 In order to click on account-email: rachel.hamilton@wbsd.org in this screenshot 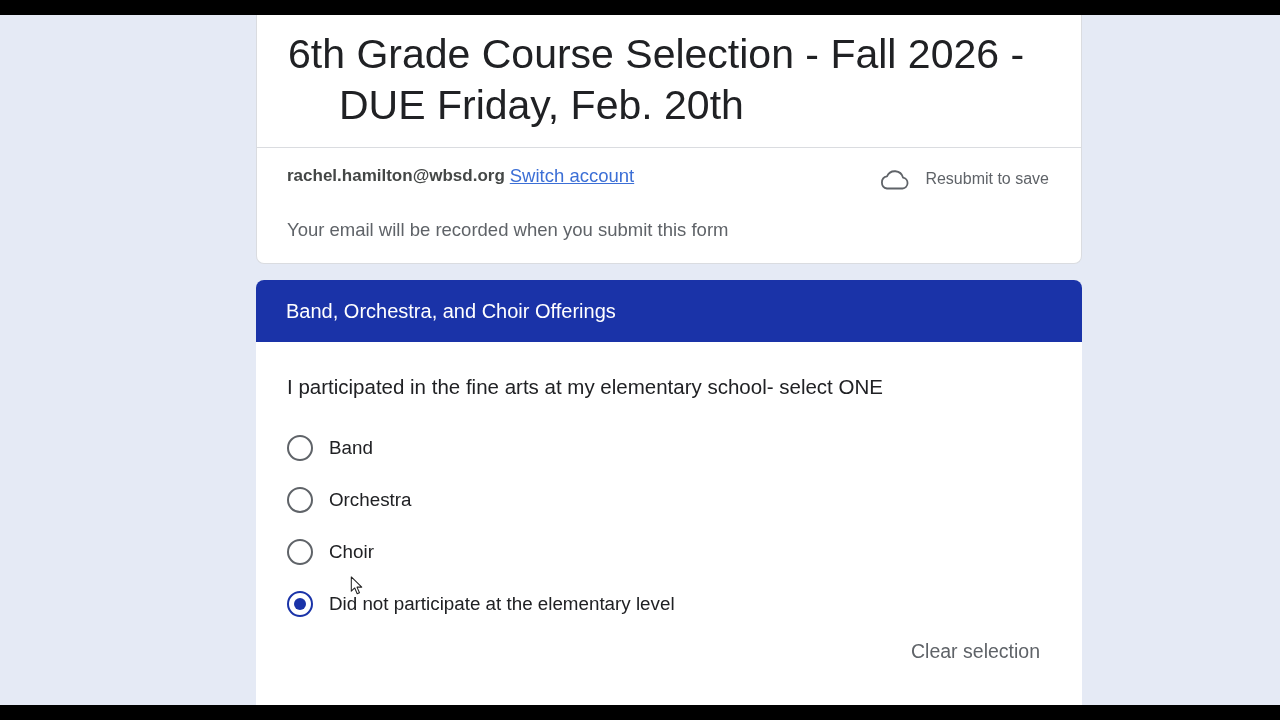, I will do `click(396, 176)`.